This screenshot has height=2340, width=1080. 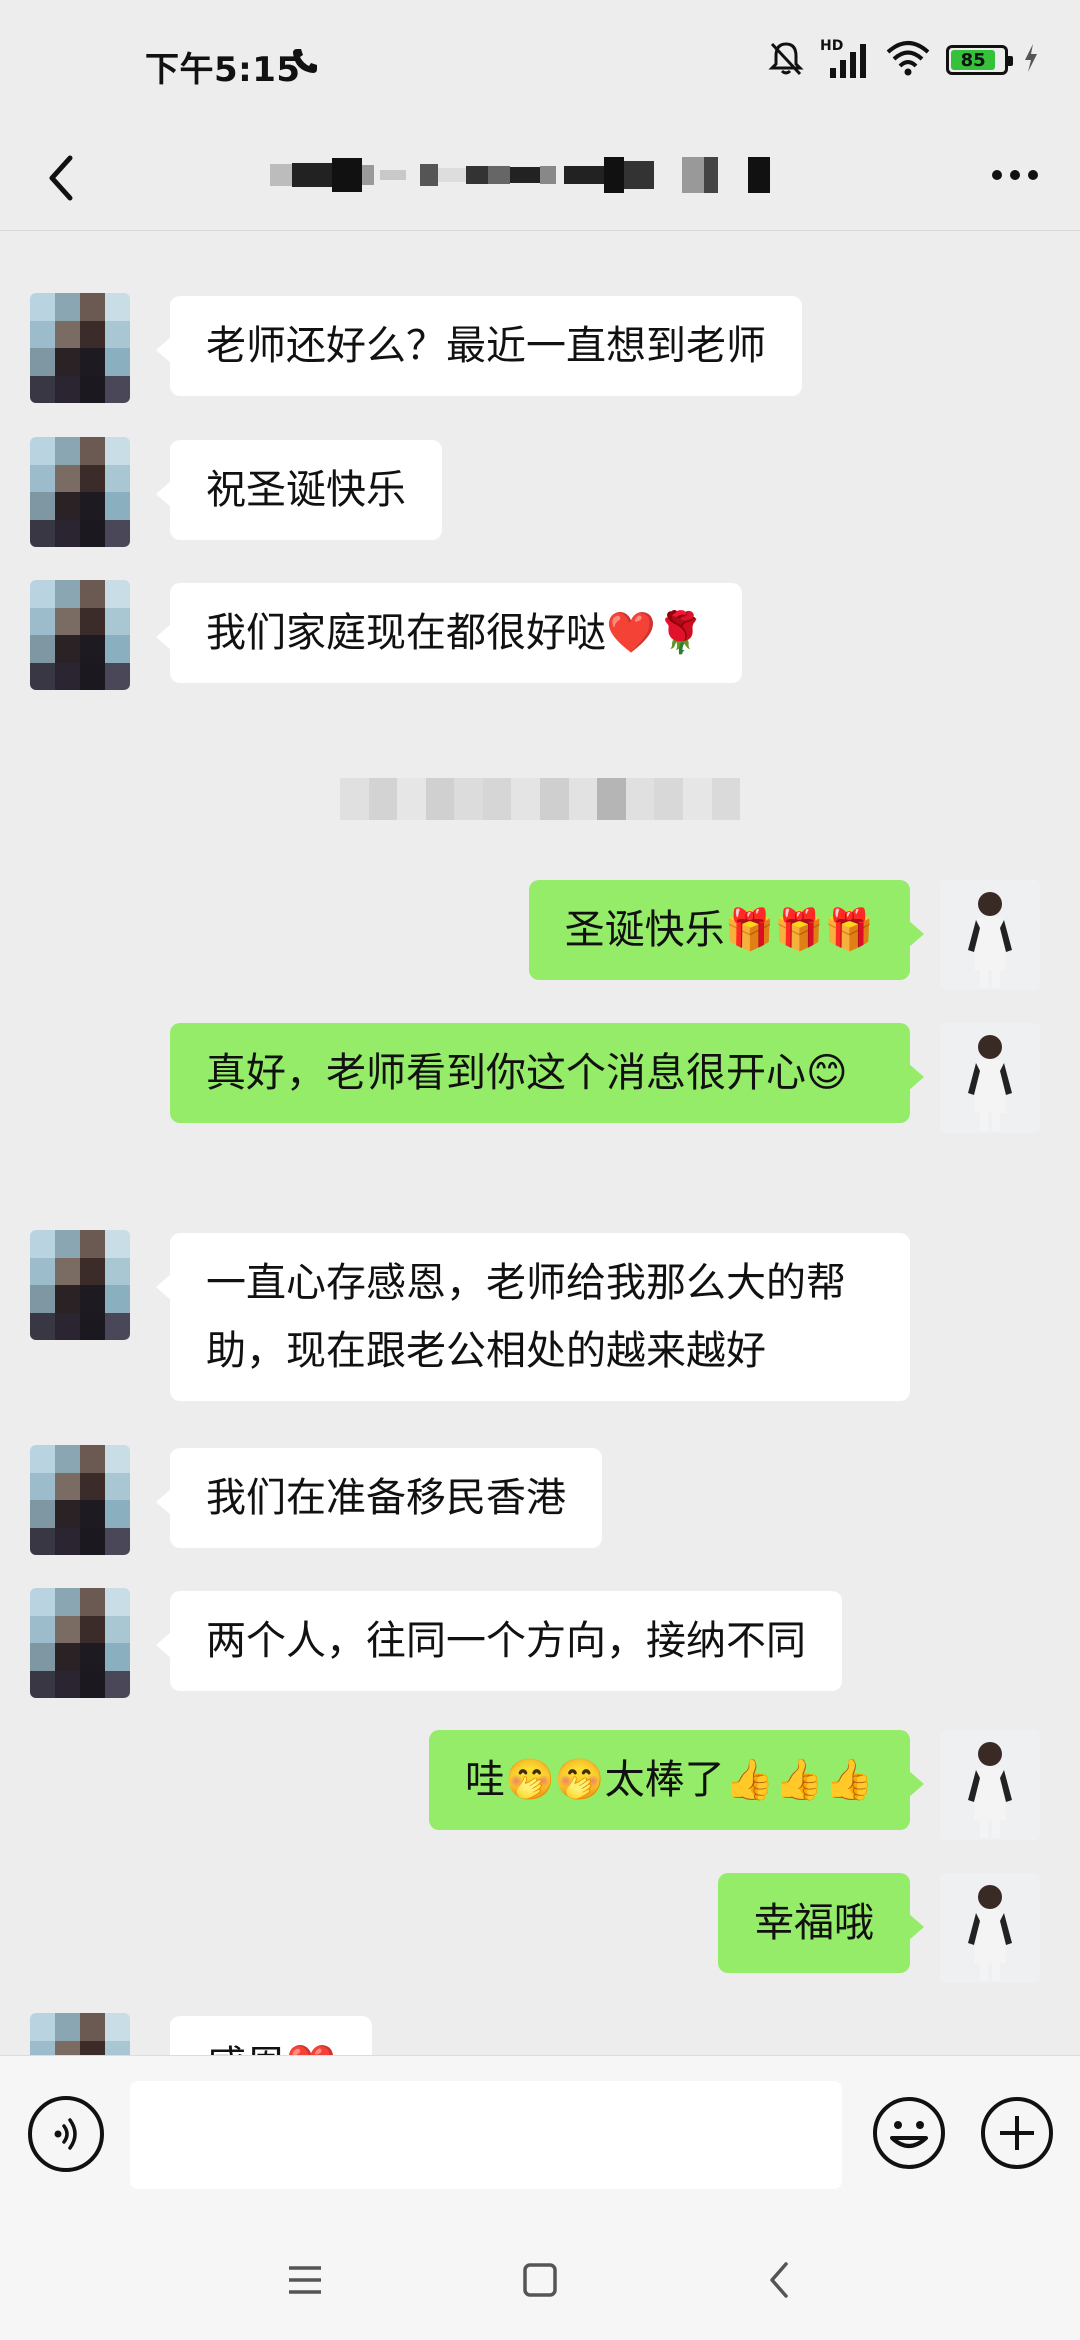 I want to click on message-text: 圣诞快乐🎁🎁🎁, so click(x=719, y=930).